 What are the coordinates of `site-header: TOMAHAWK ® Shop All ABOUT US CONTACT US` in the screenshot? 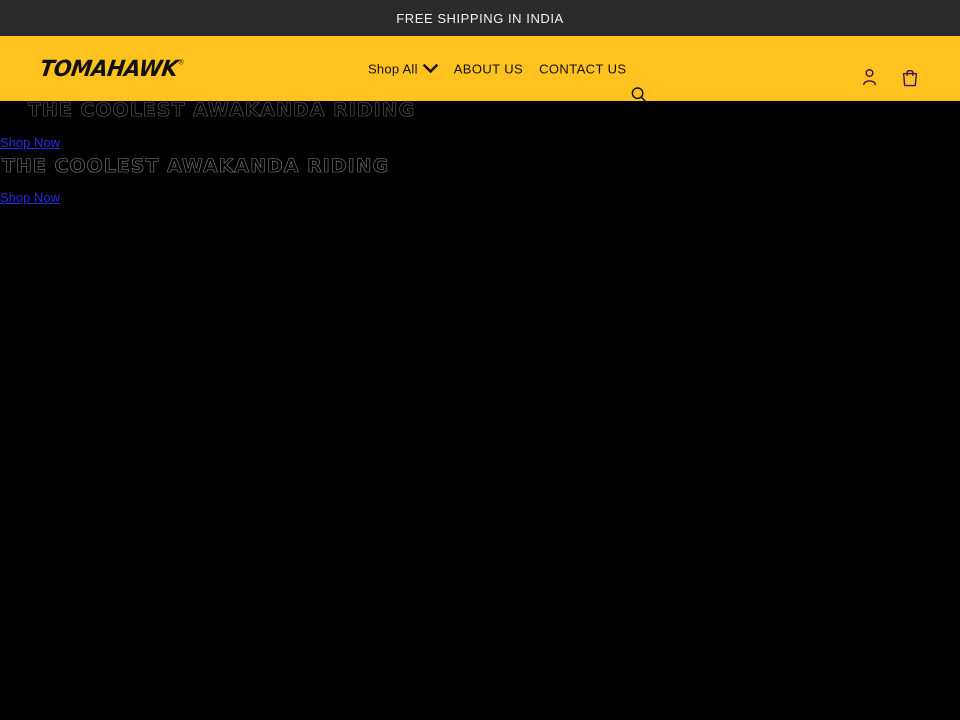 It's located at (480, 69).